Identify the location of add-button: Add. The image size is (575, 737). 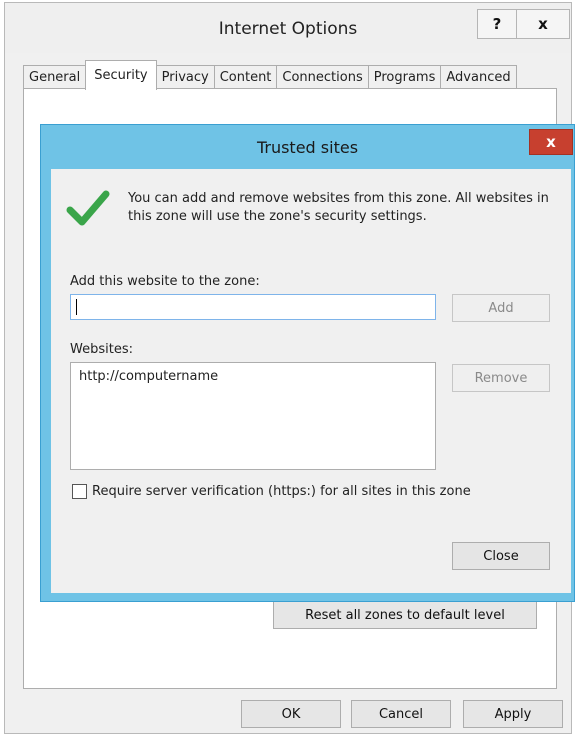
(501, 308).